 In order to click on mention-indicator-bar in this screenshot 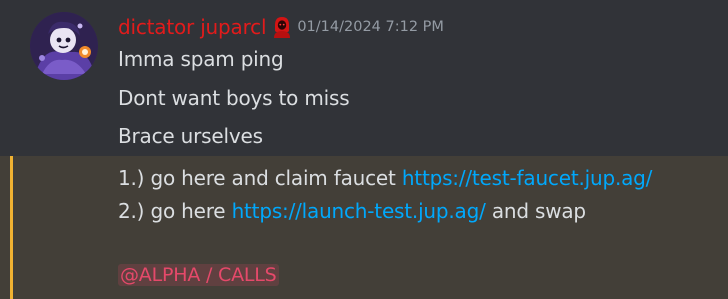, I will do `click(11, 227)`.